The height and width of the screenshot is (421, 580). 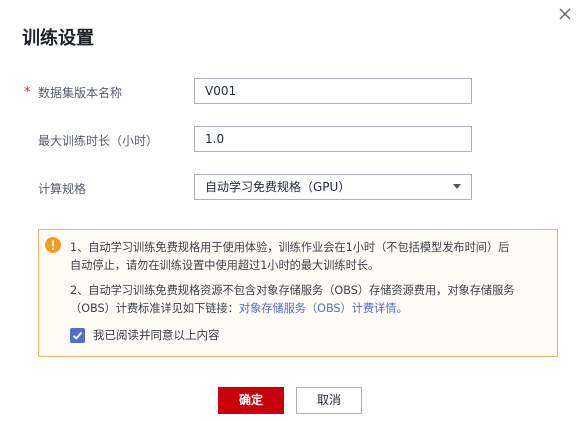 I want to click on required-mark: *, so click(x=27, y=92).